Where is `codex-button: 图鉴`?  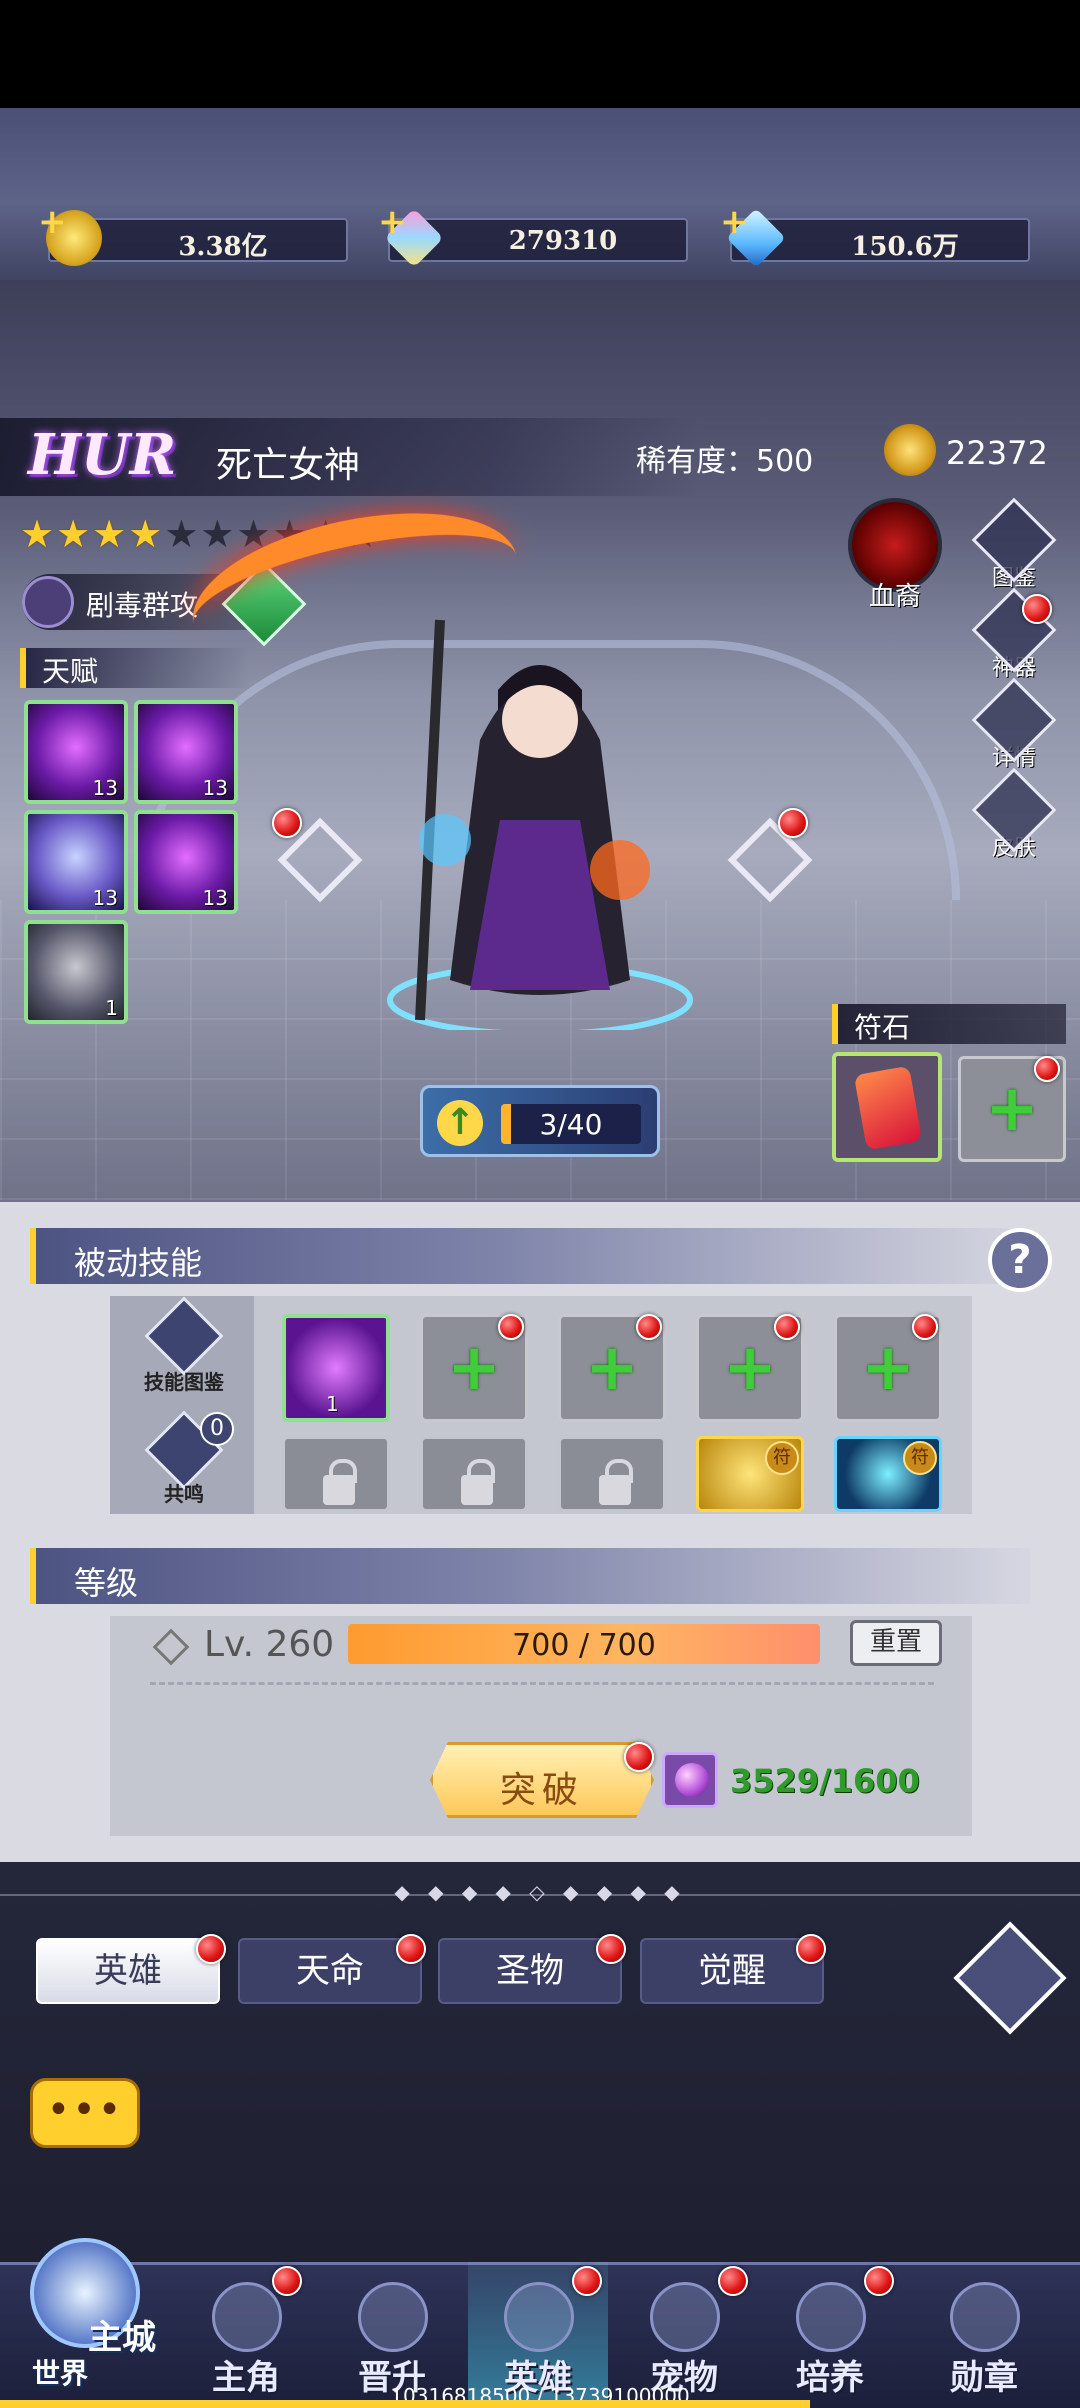
codex-button: 图鉴 is located at coordinates (1014, 546).